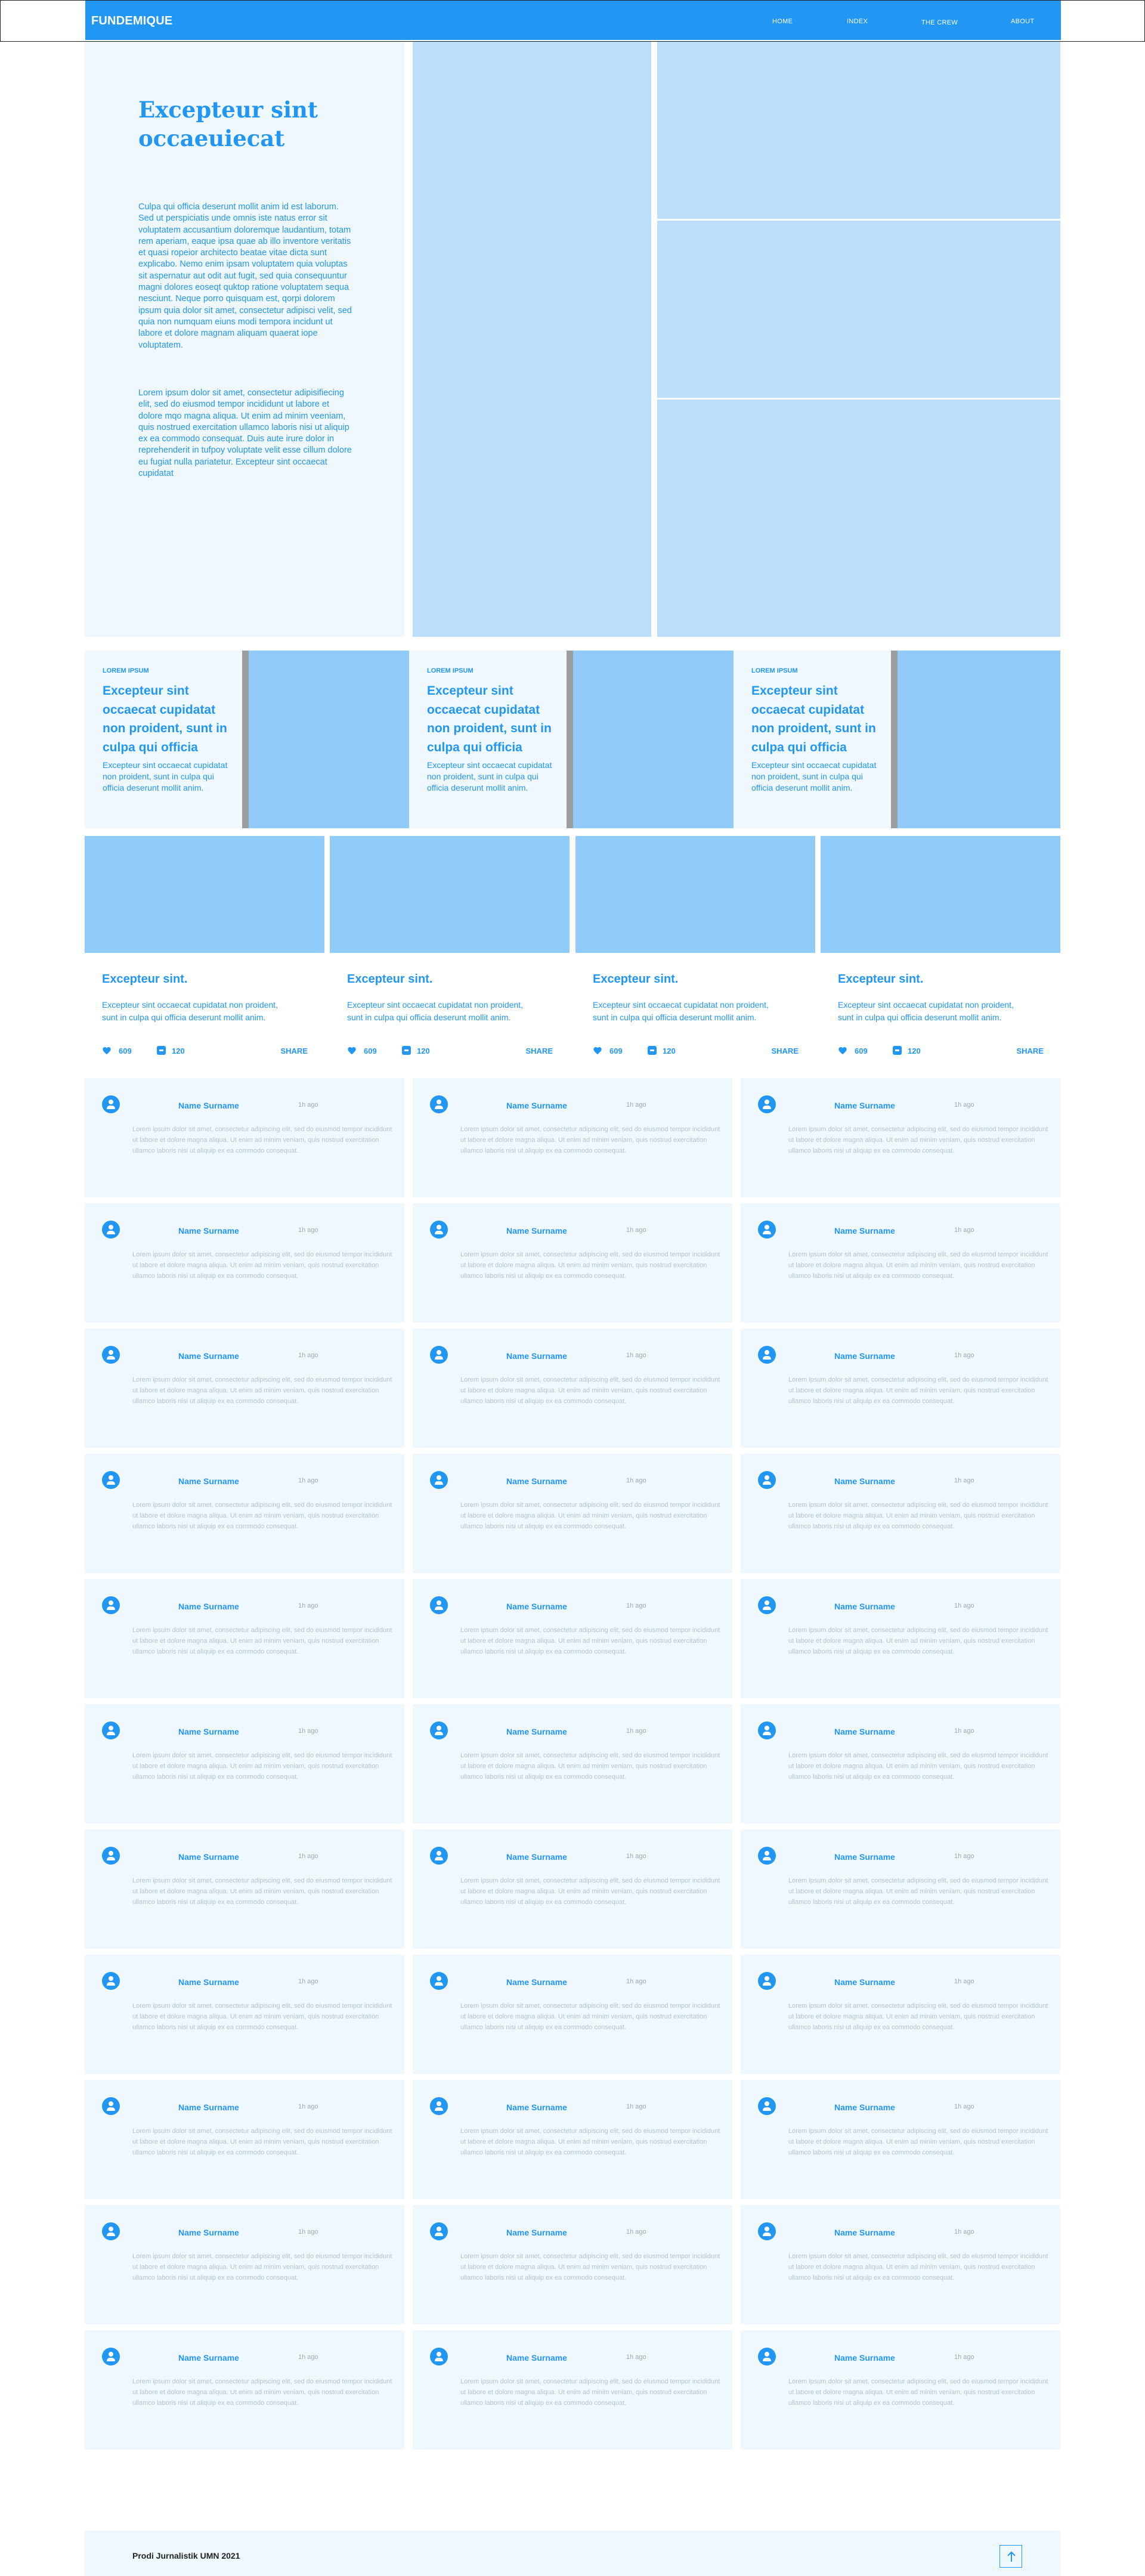 This screenshot has height=2576, width=1145. I want to click on nav-link-home: HOME, so click(782, 21).